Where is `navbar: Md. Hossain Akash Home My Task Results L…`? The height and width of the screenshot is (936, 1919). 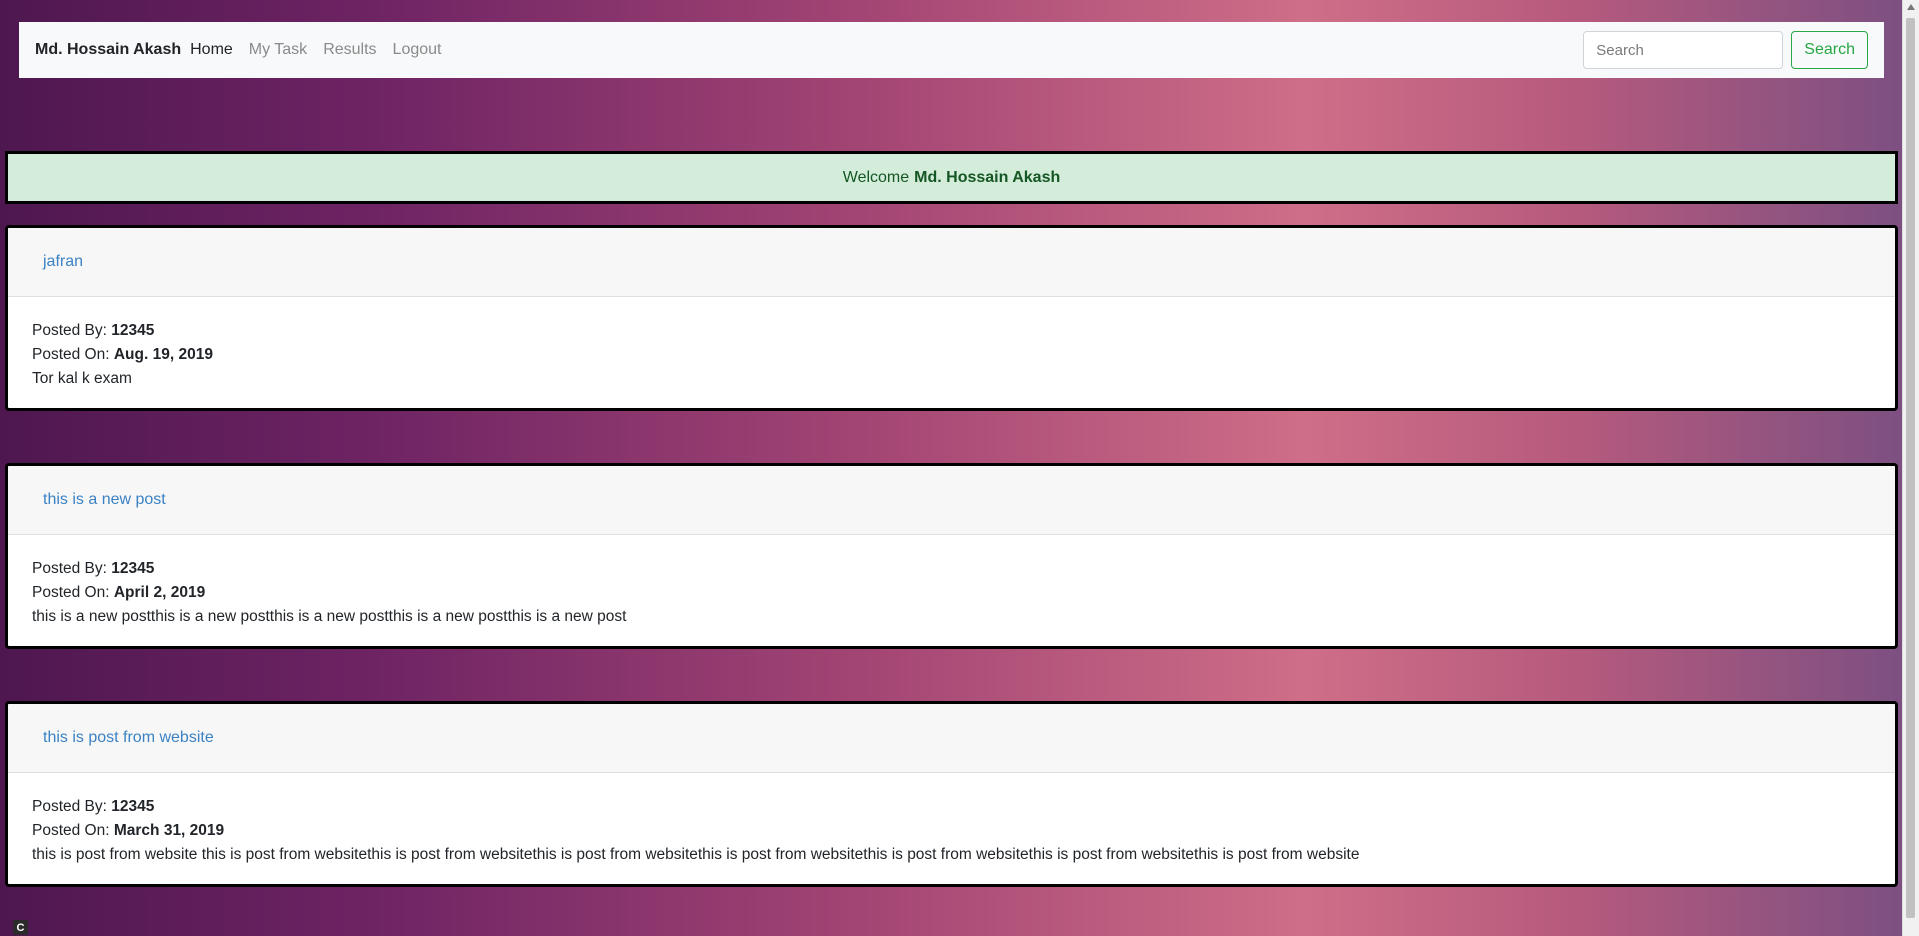
navbar: Md. Hossain Akash Home My Task Results L… is located at coordinates (951, 50).